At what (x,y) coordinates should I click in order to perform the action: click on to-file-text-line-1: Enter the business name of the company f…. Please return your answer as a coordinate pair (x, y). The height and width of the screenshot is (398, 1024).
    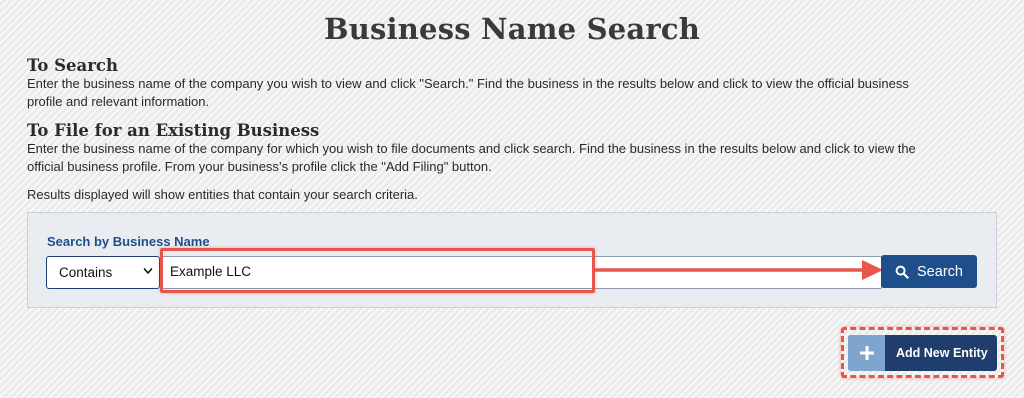
    Looking at the image, I should click on (471, 148).